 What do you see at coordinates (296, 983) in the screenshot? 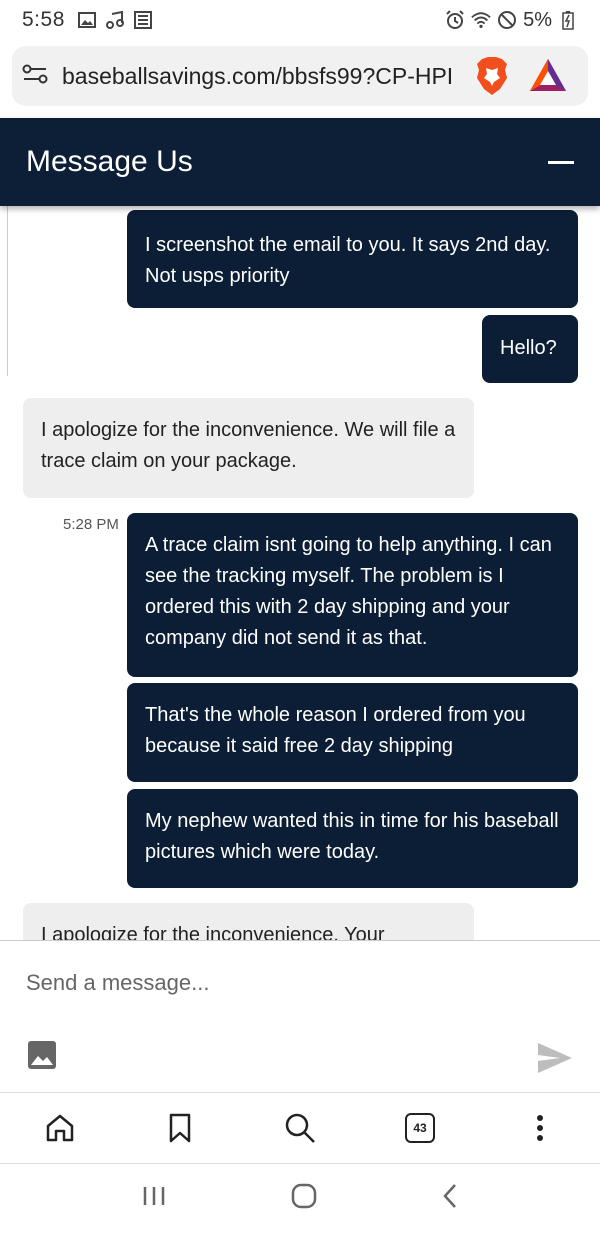
I see `message-input` at bounding box center [296, 983].